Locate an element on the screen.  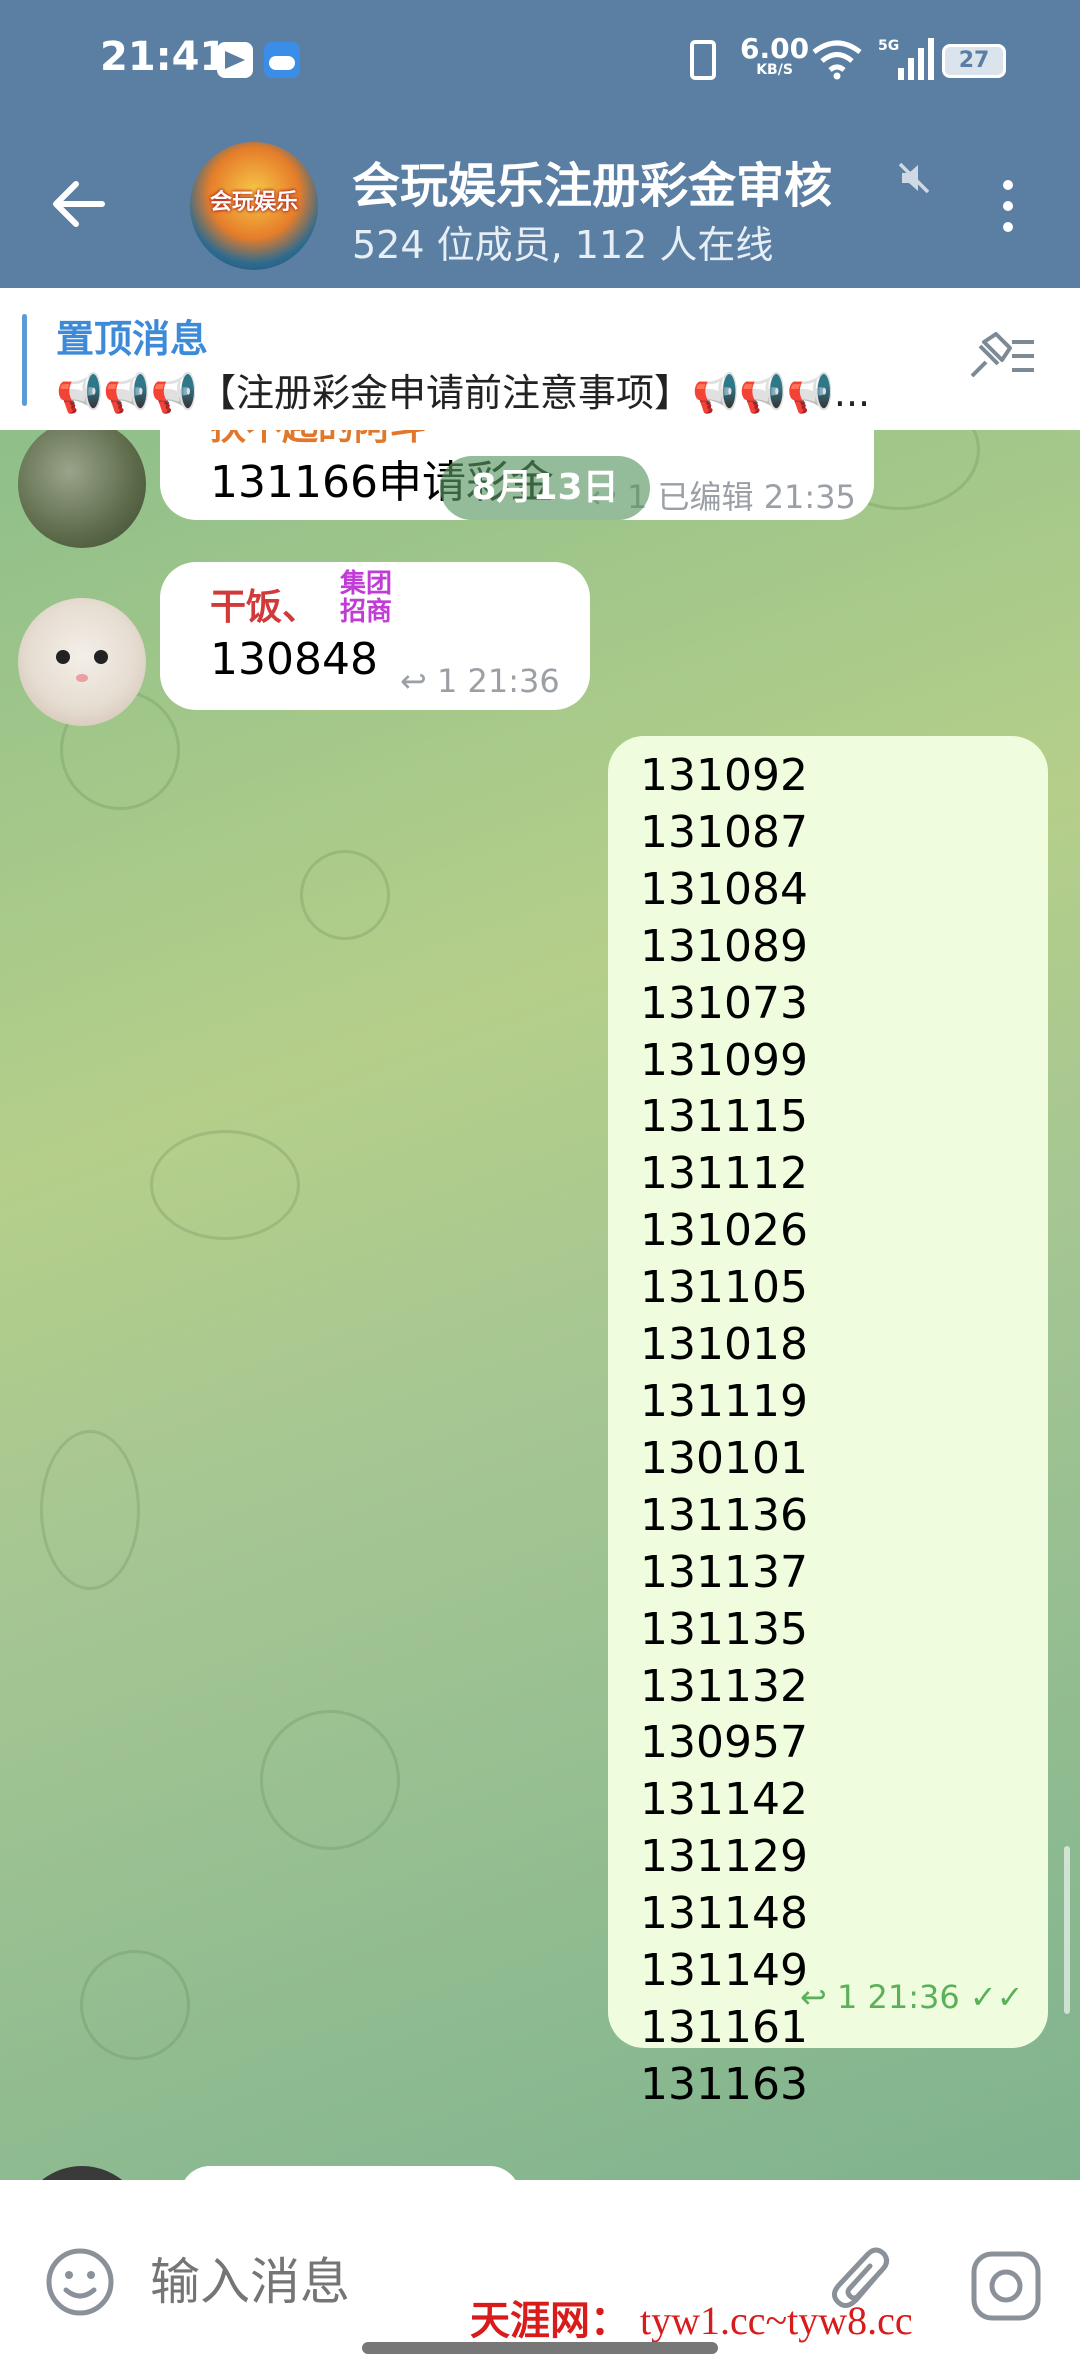
muted-icon is located at coordinates (914, 178).